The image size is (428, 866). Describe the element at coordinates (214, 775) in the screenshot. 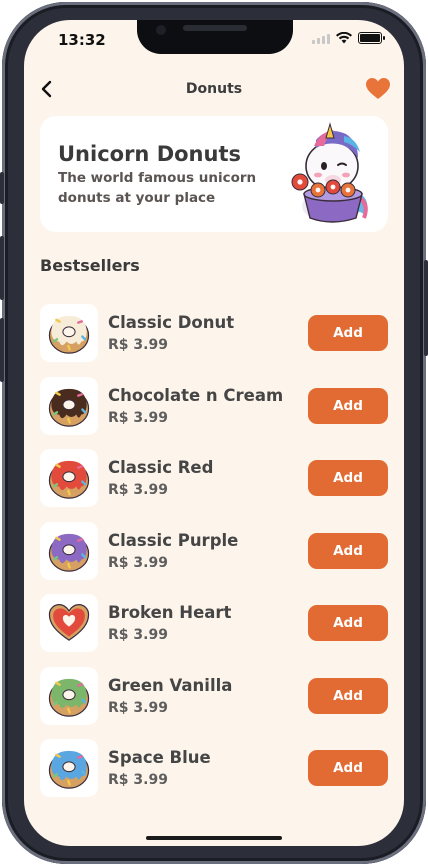

I see `product-row: Space Blue R$ 3.99 Add` at that location.